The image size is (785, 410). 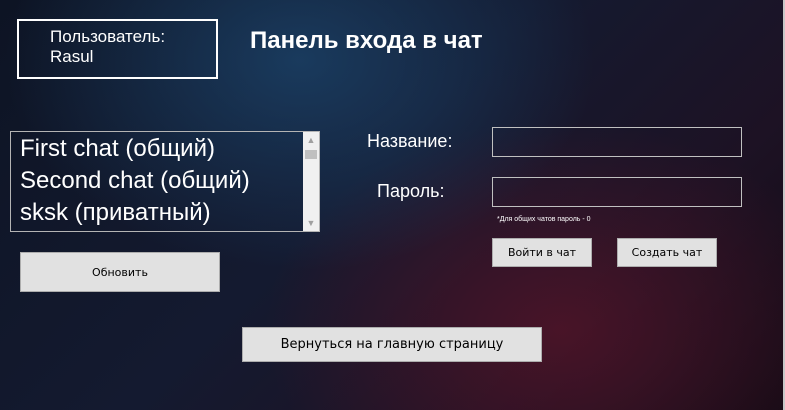 I want to click on chevron-down-icon: ▼, so click(x=311, y=223).